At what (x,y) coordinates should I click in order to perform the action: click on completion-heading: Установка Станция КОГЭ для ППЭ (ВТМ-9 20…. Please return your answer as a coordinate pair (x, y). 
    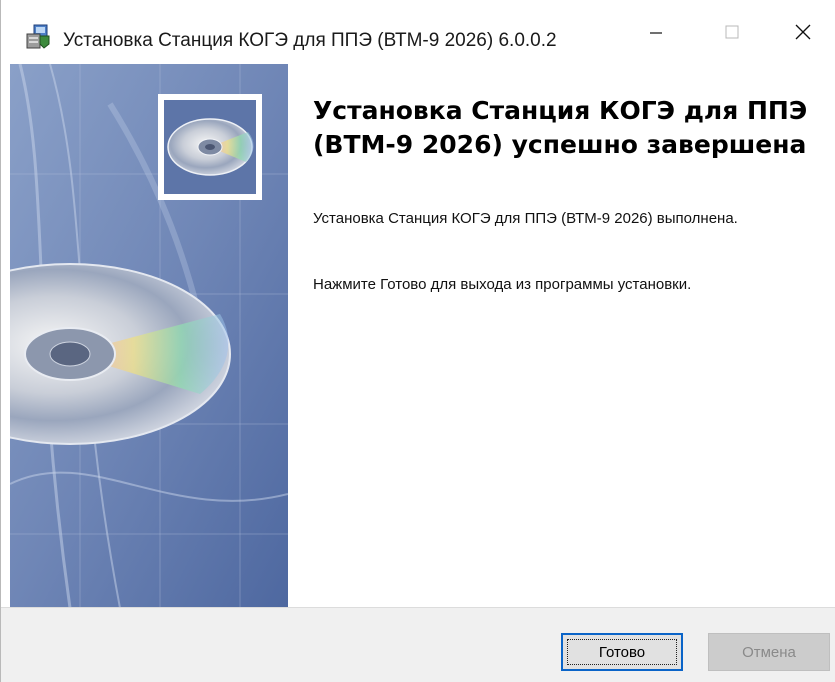
    Looking at the image, I should click on (560, 127).